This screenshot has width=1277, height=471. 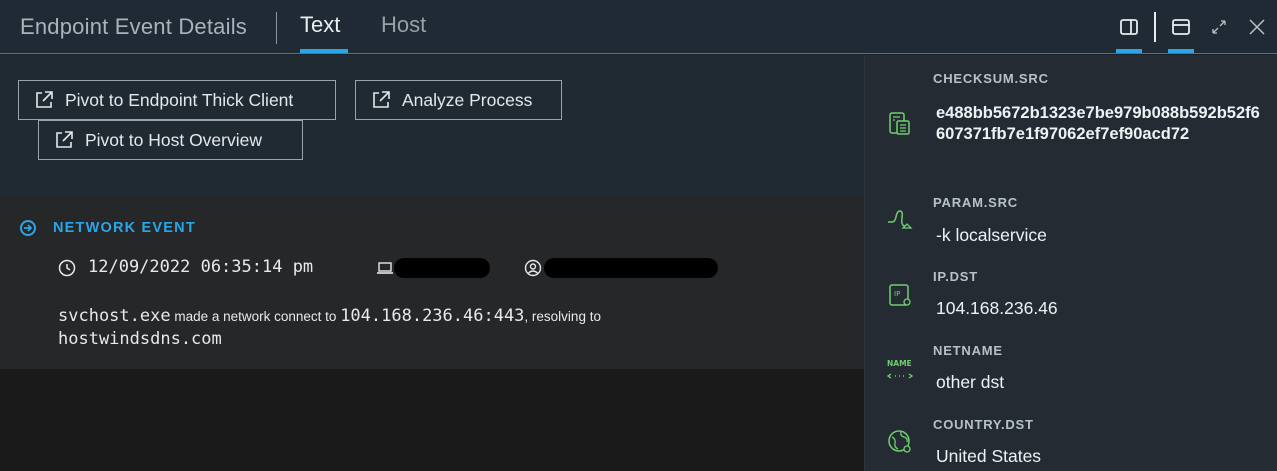 What do you see at coordinates (1129, 51) in the screenshot?
I see `panel-right-indicator` at bounding box center [1129, 51].